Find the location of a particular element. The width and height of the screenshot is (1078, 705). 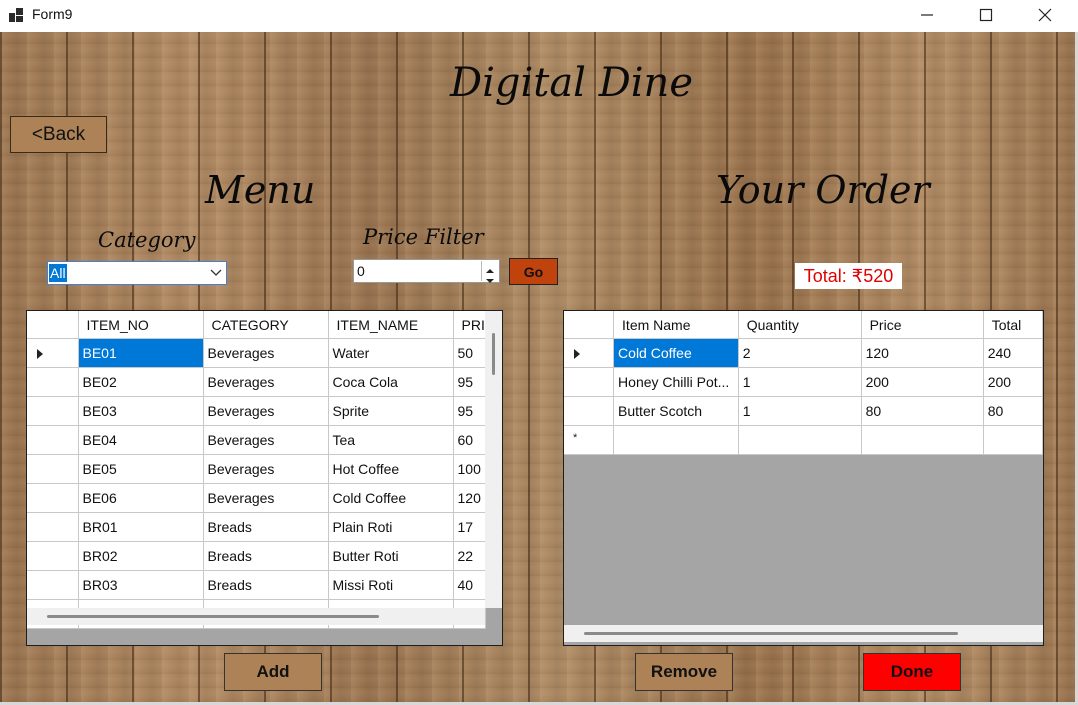

table-row: BE03 Beverages Sprite 95 is located at coordinates (256, 411).